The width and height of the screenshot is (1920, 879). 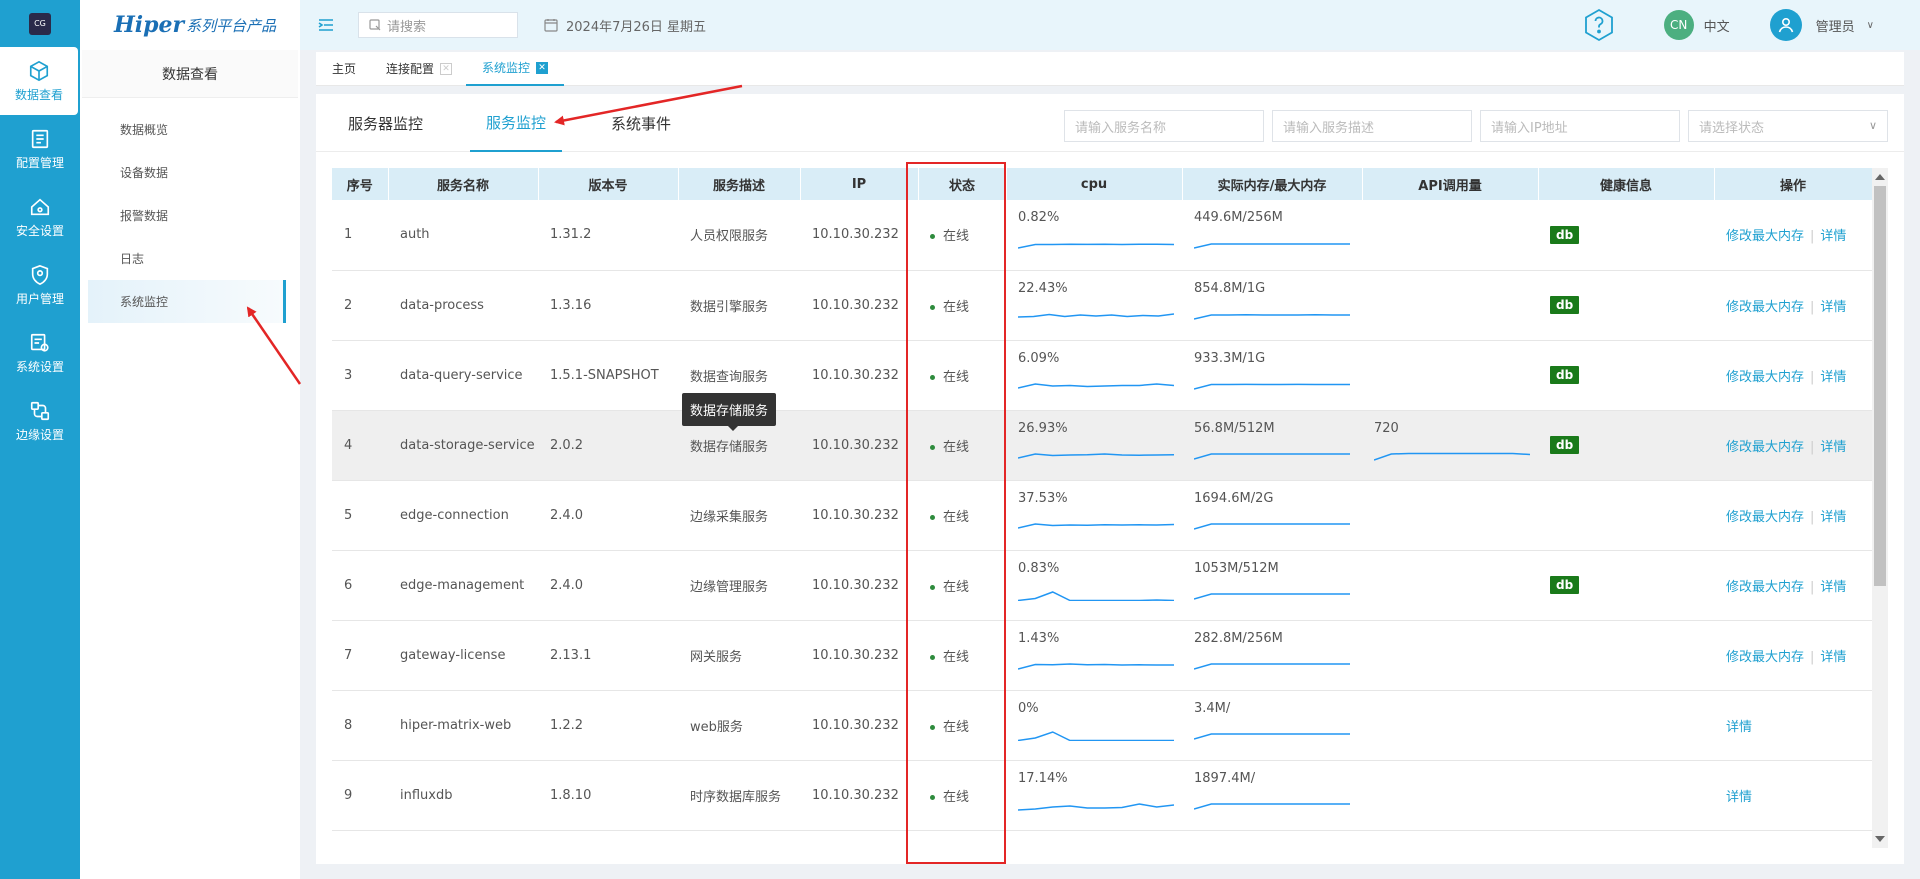 I want to click on cpu-value: 0.83%, so click(x=1039, y=568).